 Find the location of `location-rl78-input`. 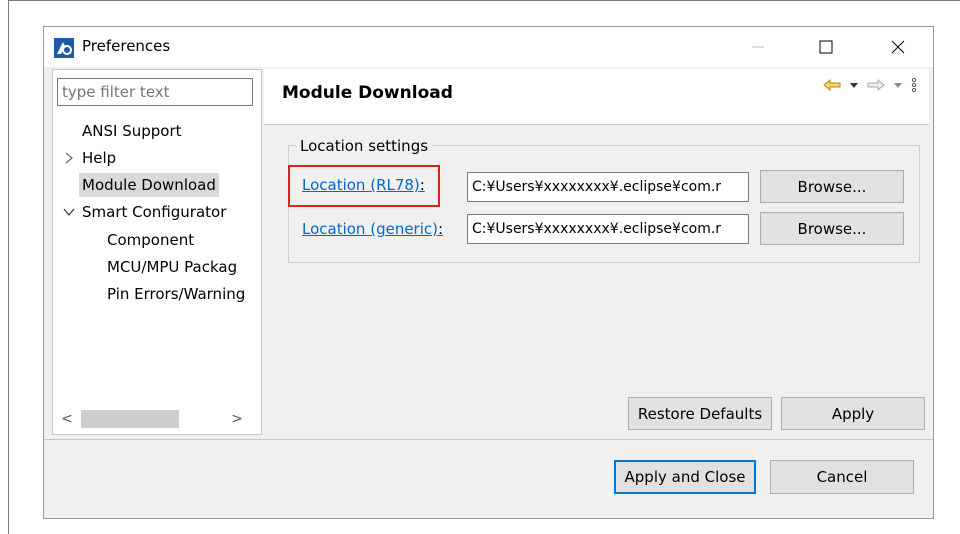

location-rl78-input is located at coordinates (608, 187).